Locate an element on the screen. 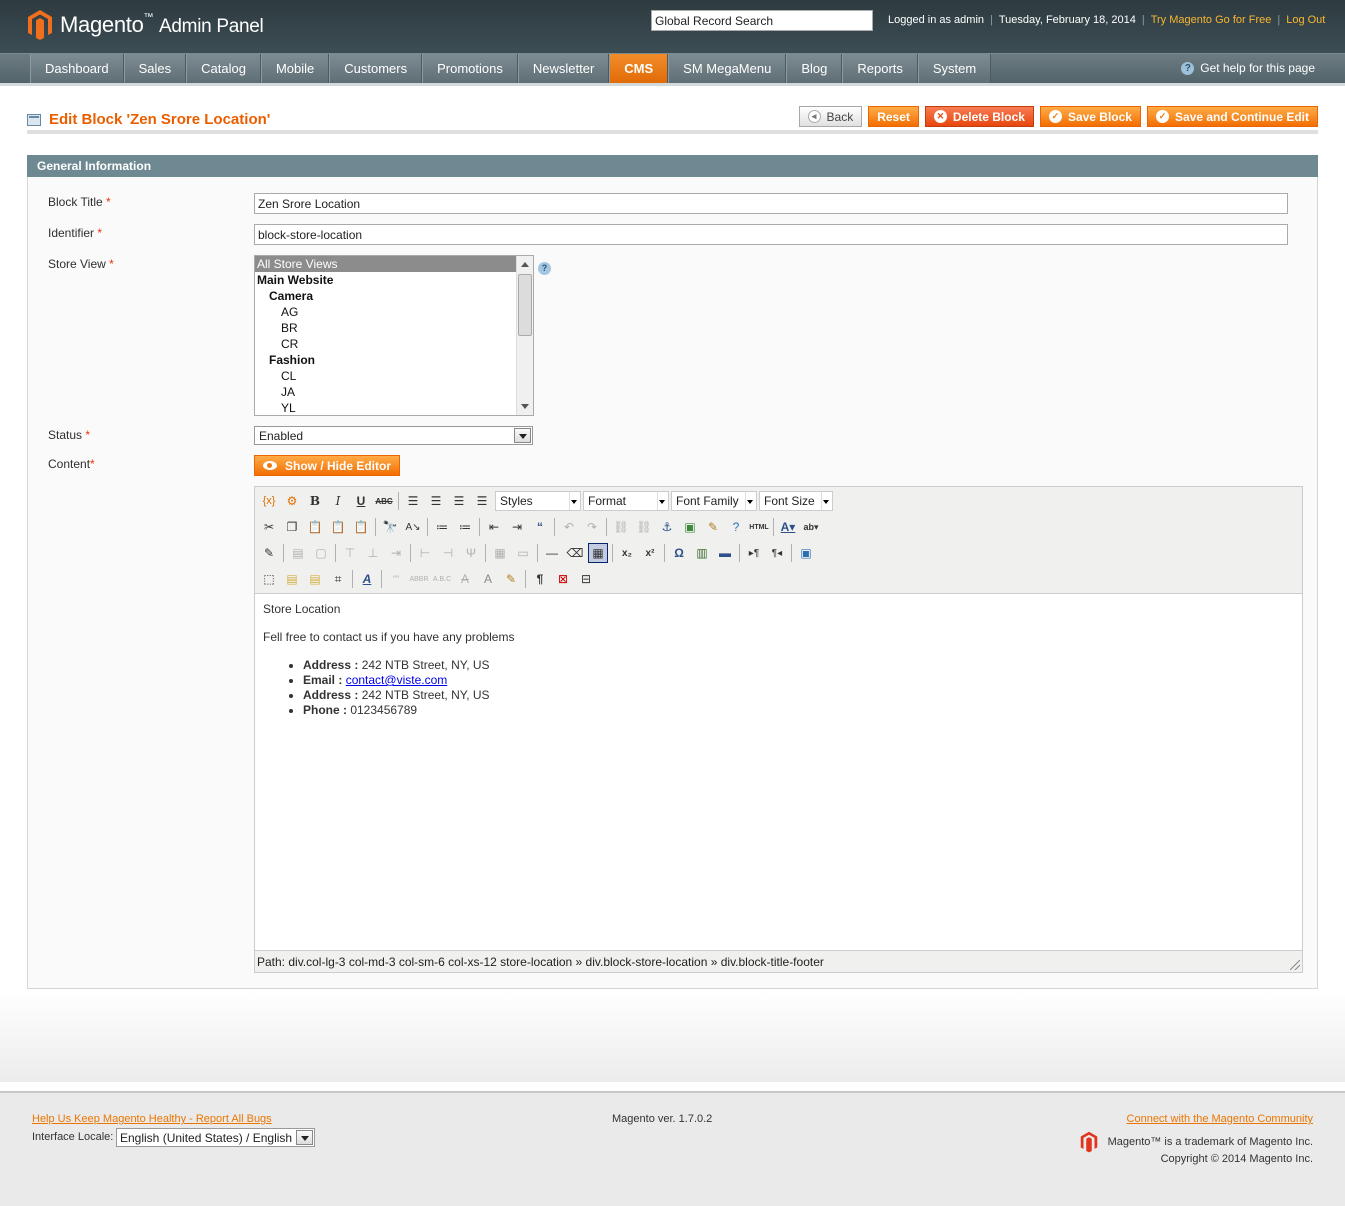  blockquote-icon: “ is located at coordinates (540, 527).